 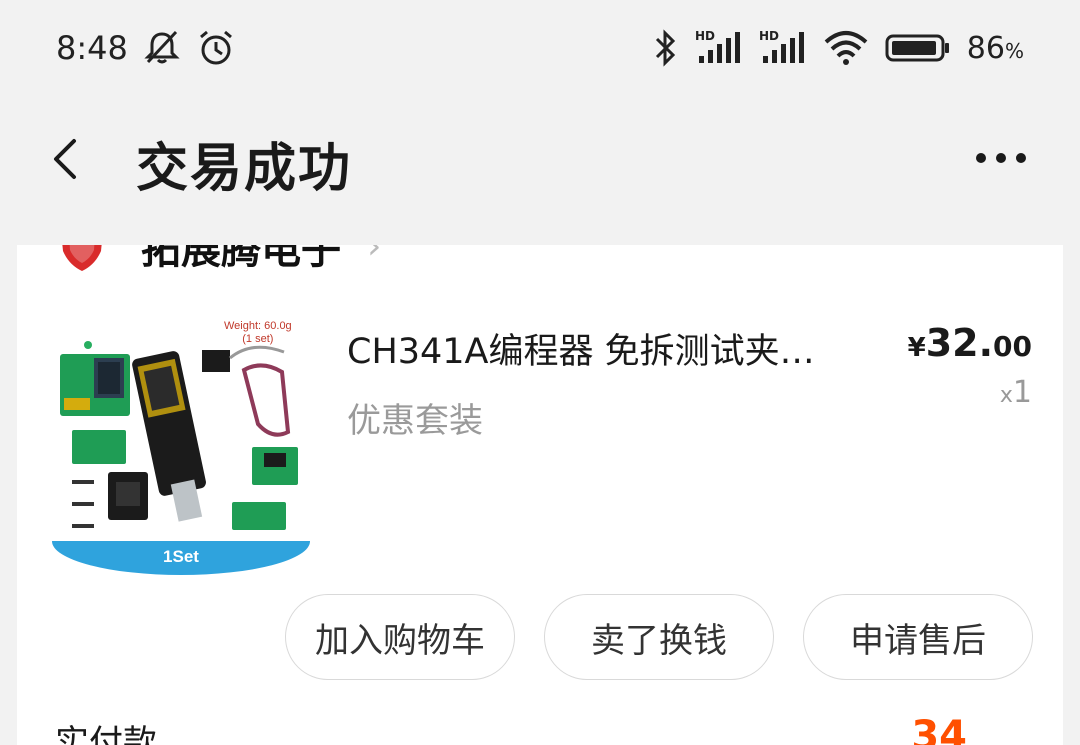 I want to click on status-time: 8:48, so click(x=92, y=48).